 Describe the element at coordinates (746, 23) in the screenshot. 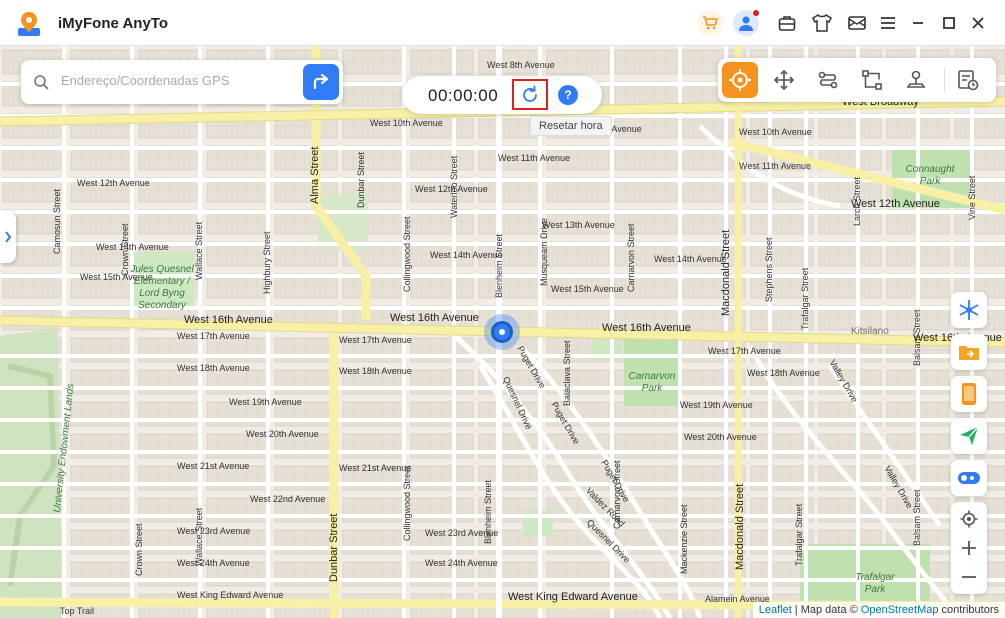

I see `account-icon` at that location.